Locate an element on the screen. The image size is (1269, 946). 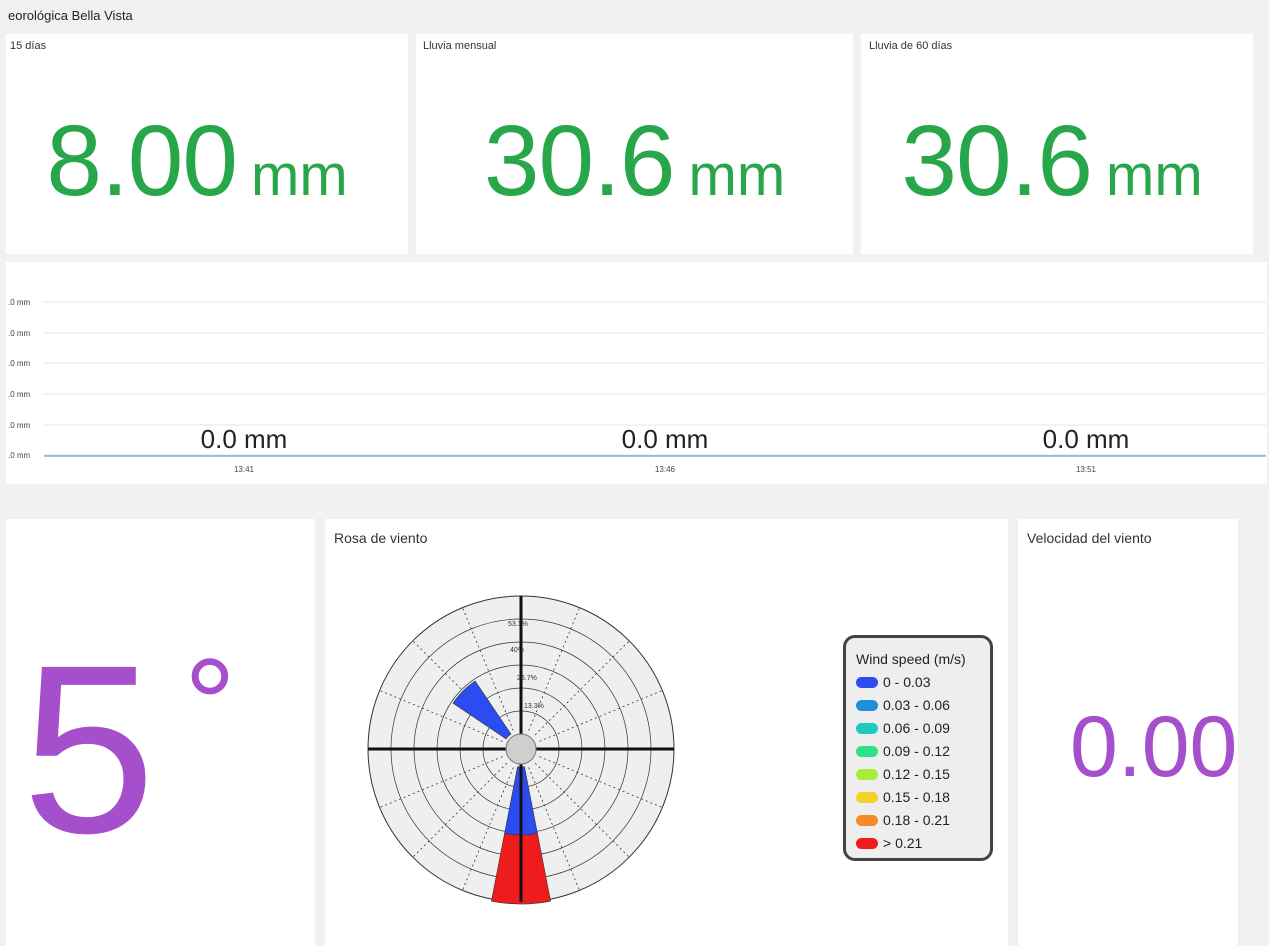
legend-item: 0.06 - 0.09 is located at coordinates (903, 728).